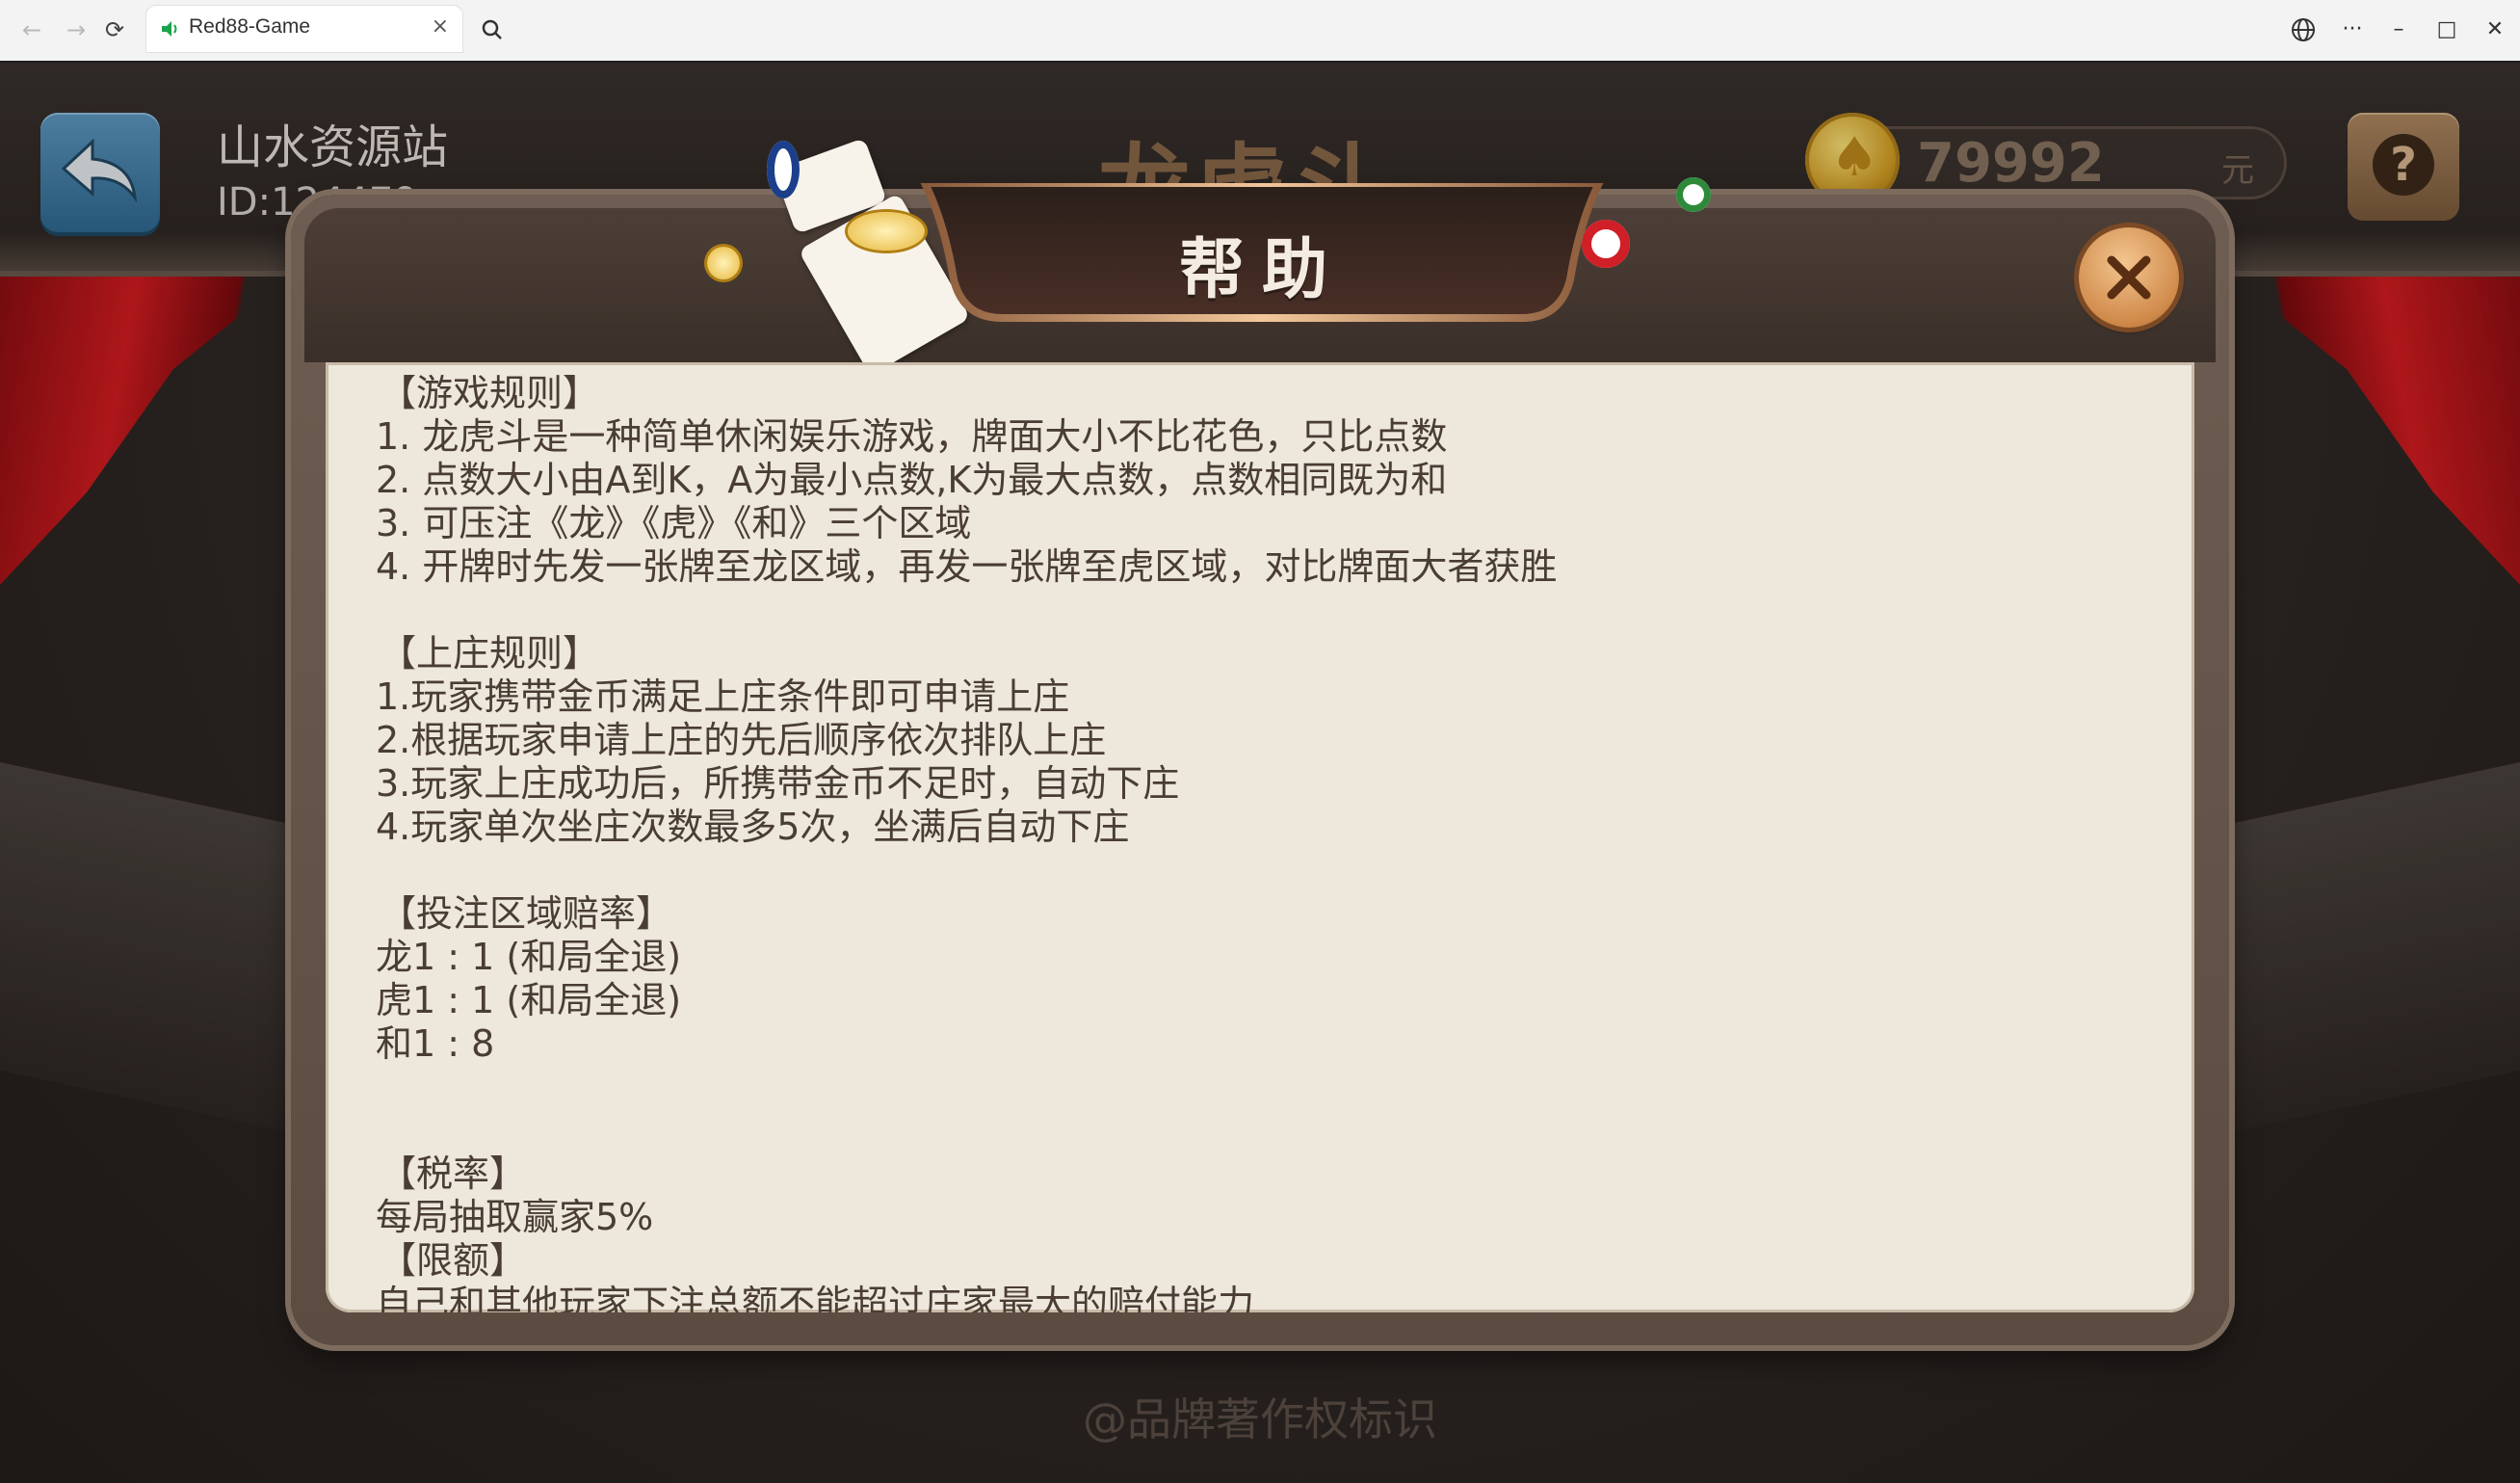  I want to click on more-icon: ···, so click(2352, 29).